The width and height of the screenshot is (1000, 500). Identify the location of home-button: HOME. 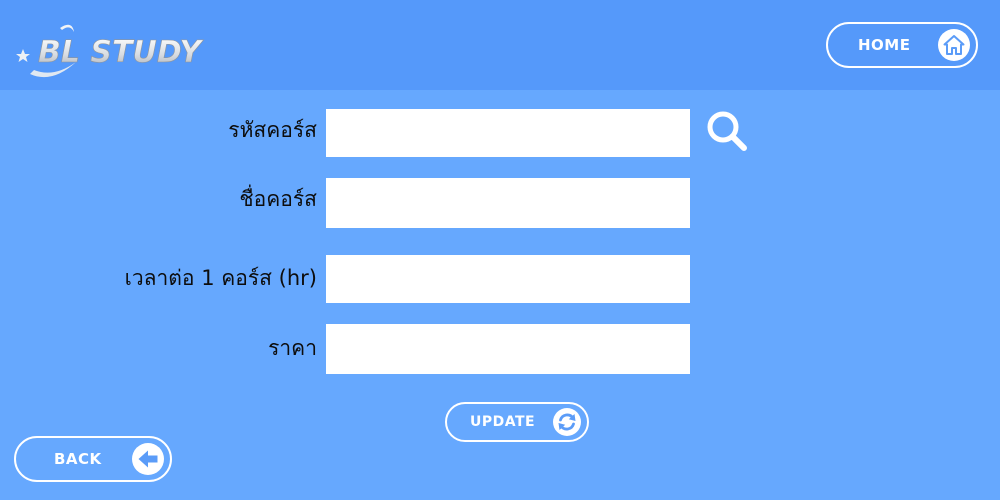
(902, 45).